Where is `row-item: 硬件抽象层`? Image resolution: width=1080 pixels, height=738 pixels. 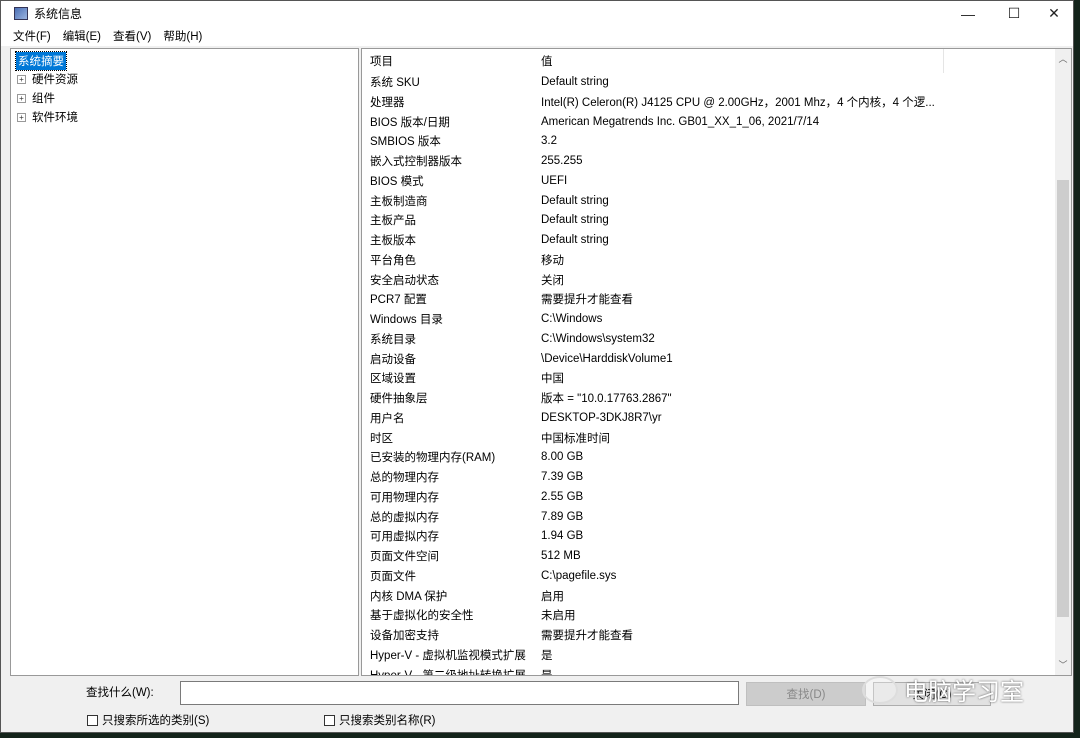
row-item: 硬件抽象层 is located at coordinates (399, 399).